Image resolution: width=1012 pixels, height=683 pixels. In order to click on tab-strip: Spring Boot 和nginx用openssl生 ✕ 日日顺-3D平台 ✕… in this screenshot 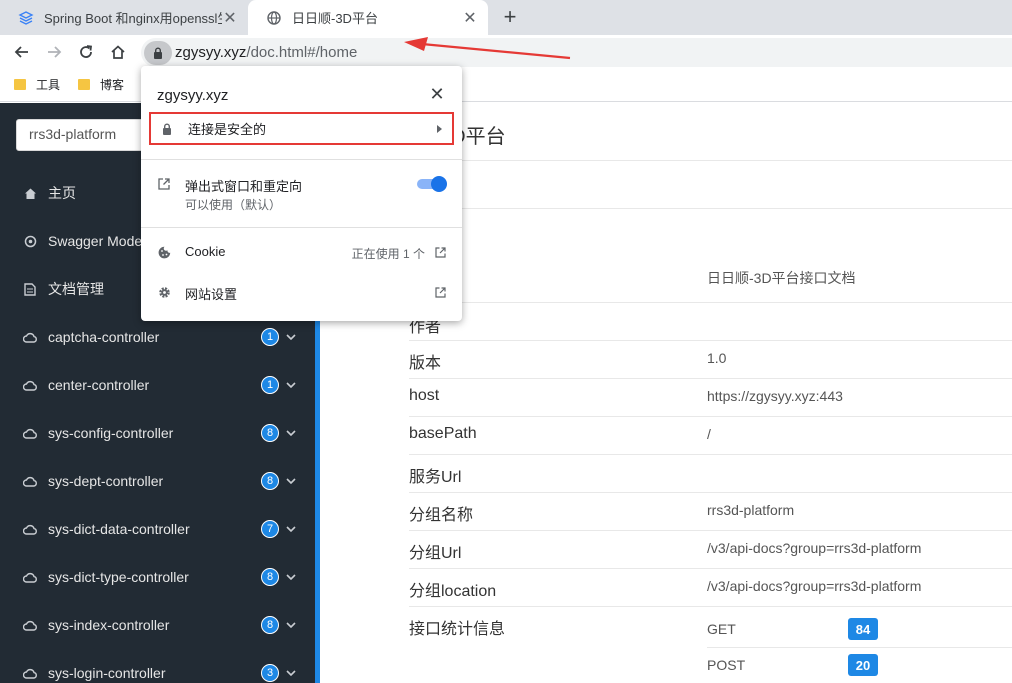, I will do `click(506, 17)`.